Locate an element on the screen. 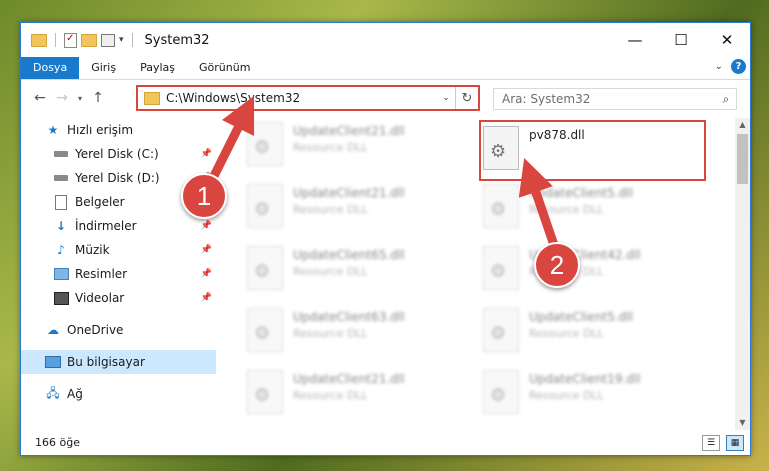 The height and width of the screenshot is (471, 769). step-1-badge: 1 is located at coordinates (204, 196).